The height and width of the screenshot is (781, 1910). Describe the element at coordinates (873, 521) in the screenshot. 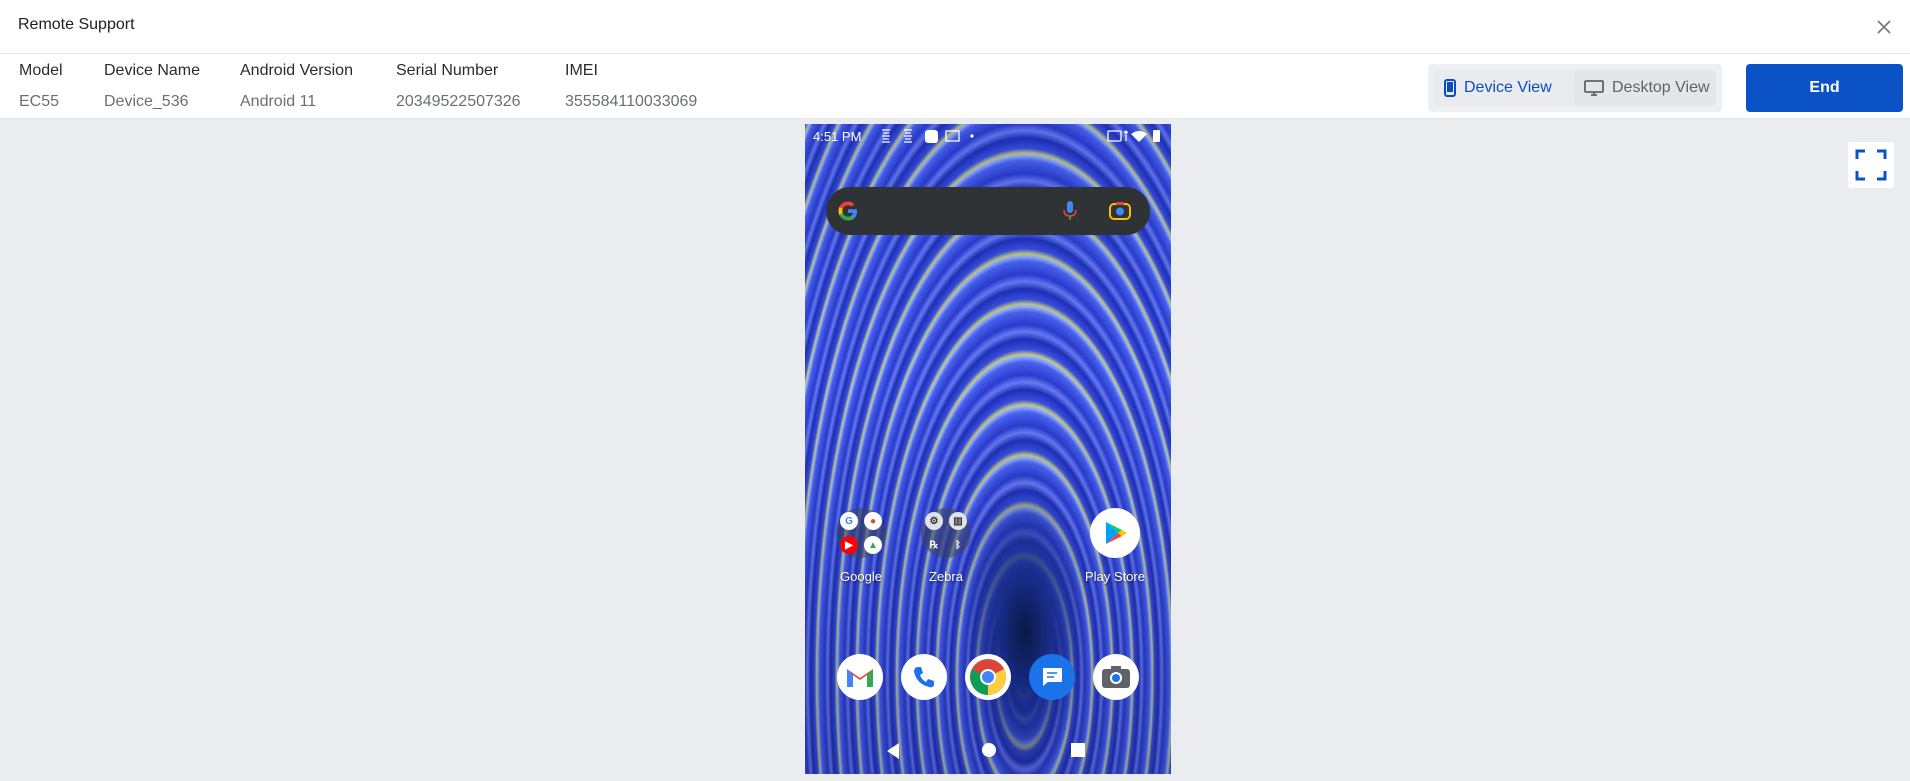

I see `chrome-mini-icon: ●` at that location.